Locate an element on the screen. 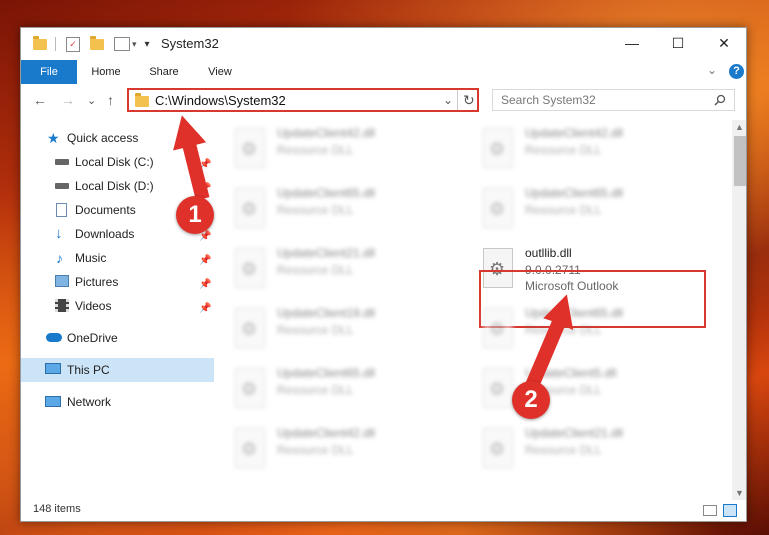 Image resolution: width=769 pixels, height=535 pixels. callout-1: 1 is located at coordinates (195, 215).